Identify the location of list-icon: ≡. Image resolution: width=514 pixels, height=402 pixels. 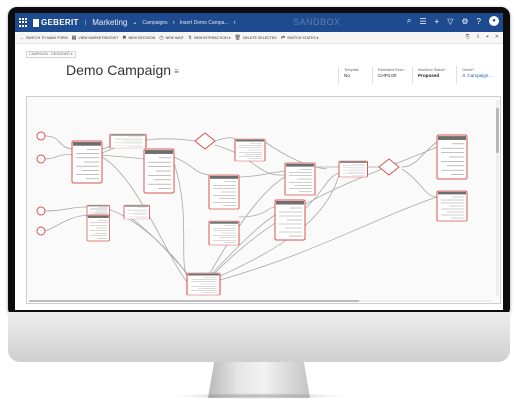
(176, 71).